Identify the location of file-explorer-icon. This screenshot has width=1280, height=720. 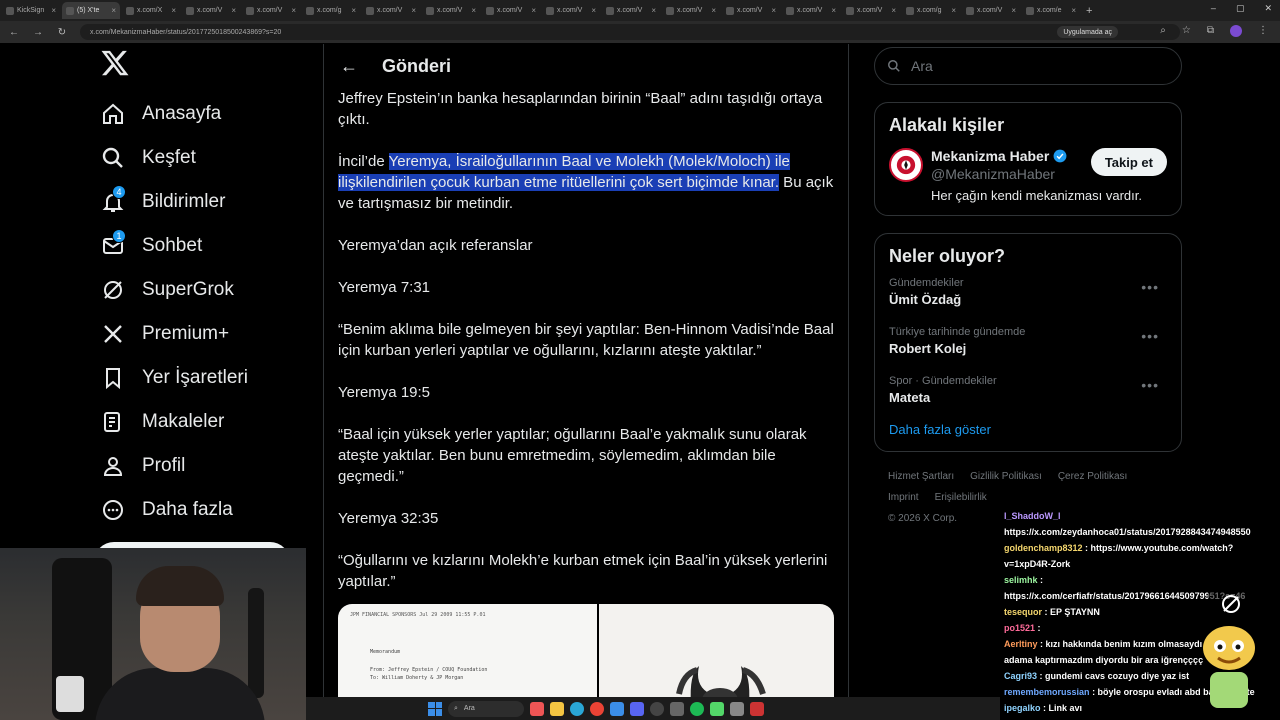
(557, 708).